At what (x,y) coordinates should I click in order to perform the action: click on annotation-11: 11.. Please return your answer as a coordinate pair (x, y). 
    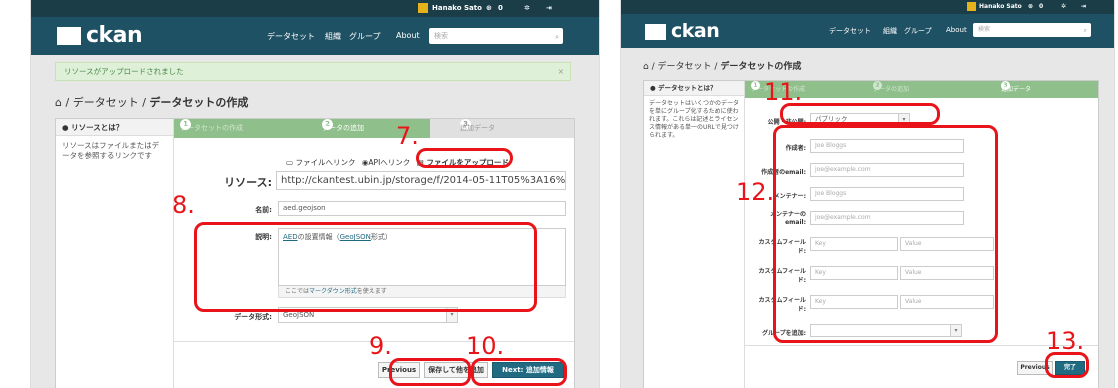
    Looking at the image, I should click on (783, 92).